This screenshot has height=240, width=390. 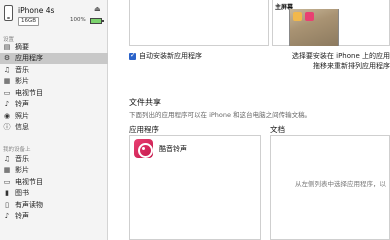 I want to click on ondevice-item-books: ▮ 图书, so click(x=54, y=194).